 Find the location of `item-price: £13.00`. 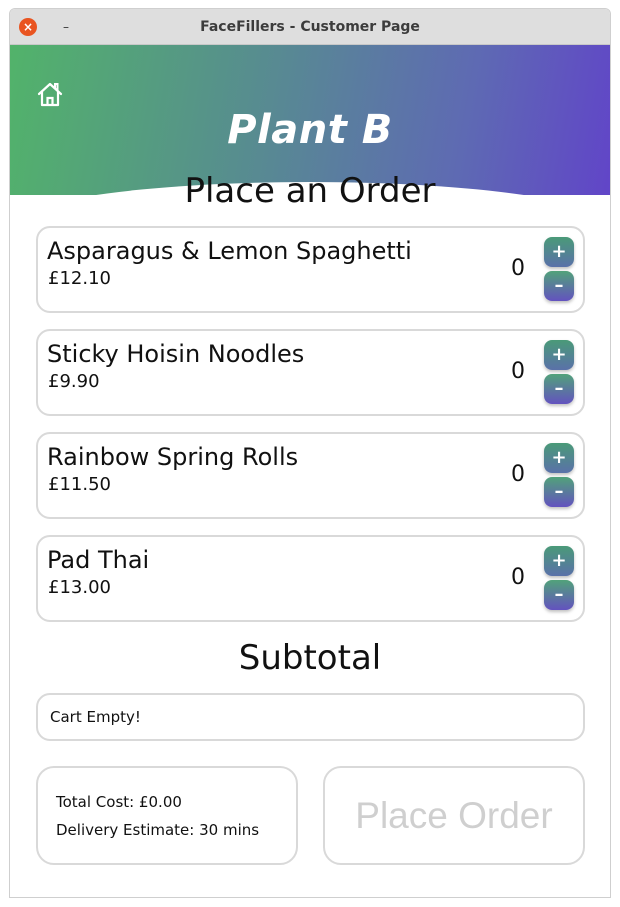

item-price: £13.00 is located at coordinates (79, 587).